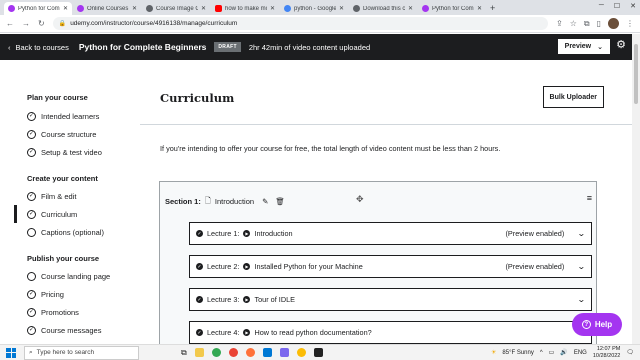 This screenshot has height=360, width=640. I want to click on app-icon, so click(284, 352).